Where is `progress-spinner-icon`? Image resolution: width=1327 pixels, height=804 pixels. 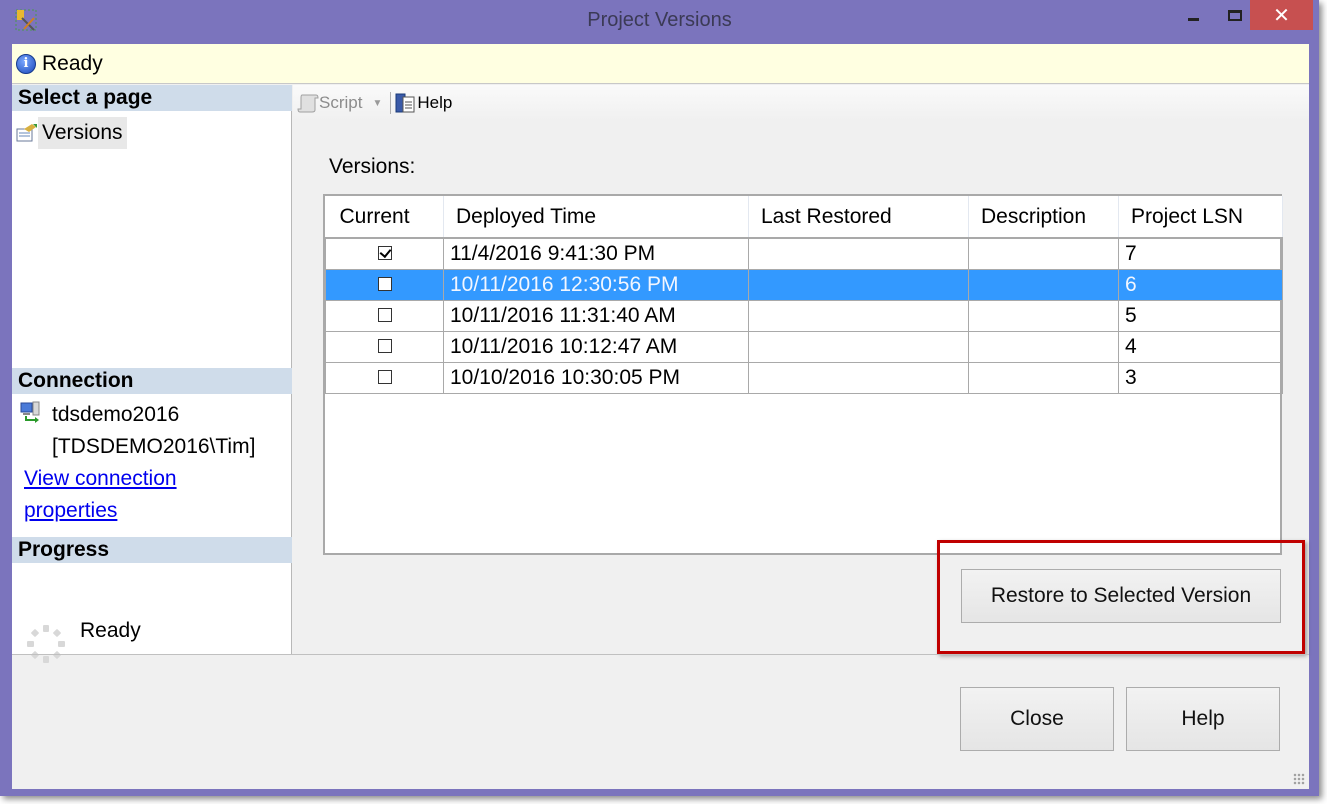
progress-spinner-icon is located at coordinates (46, 644).